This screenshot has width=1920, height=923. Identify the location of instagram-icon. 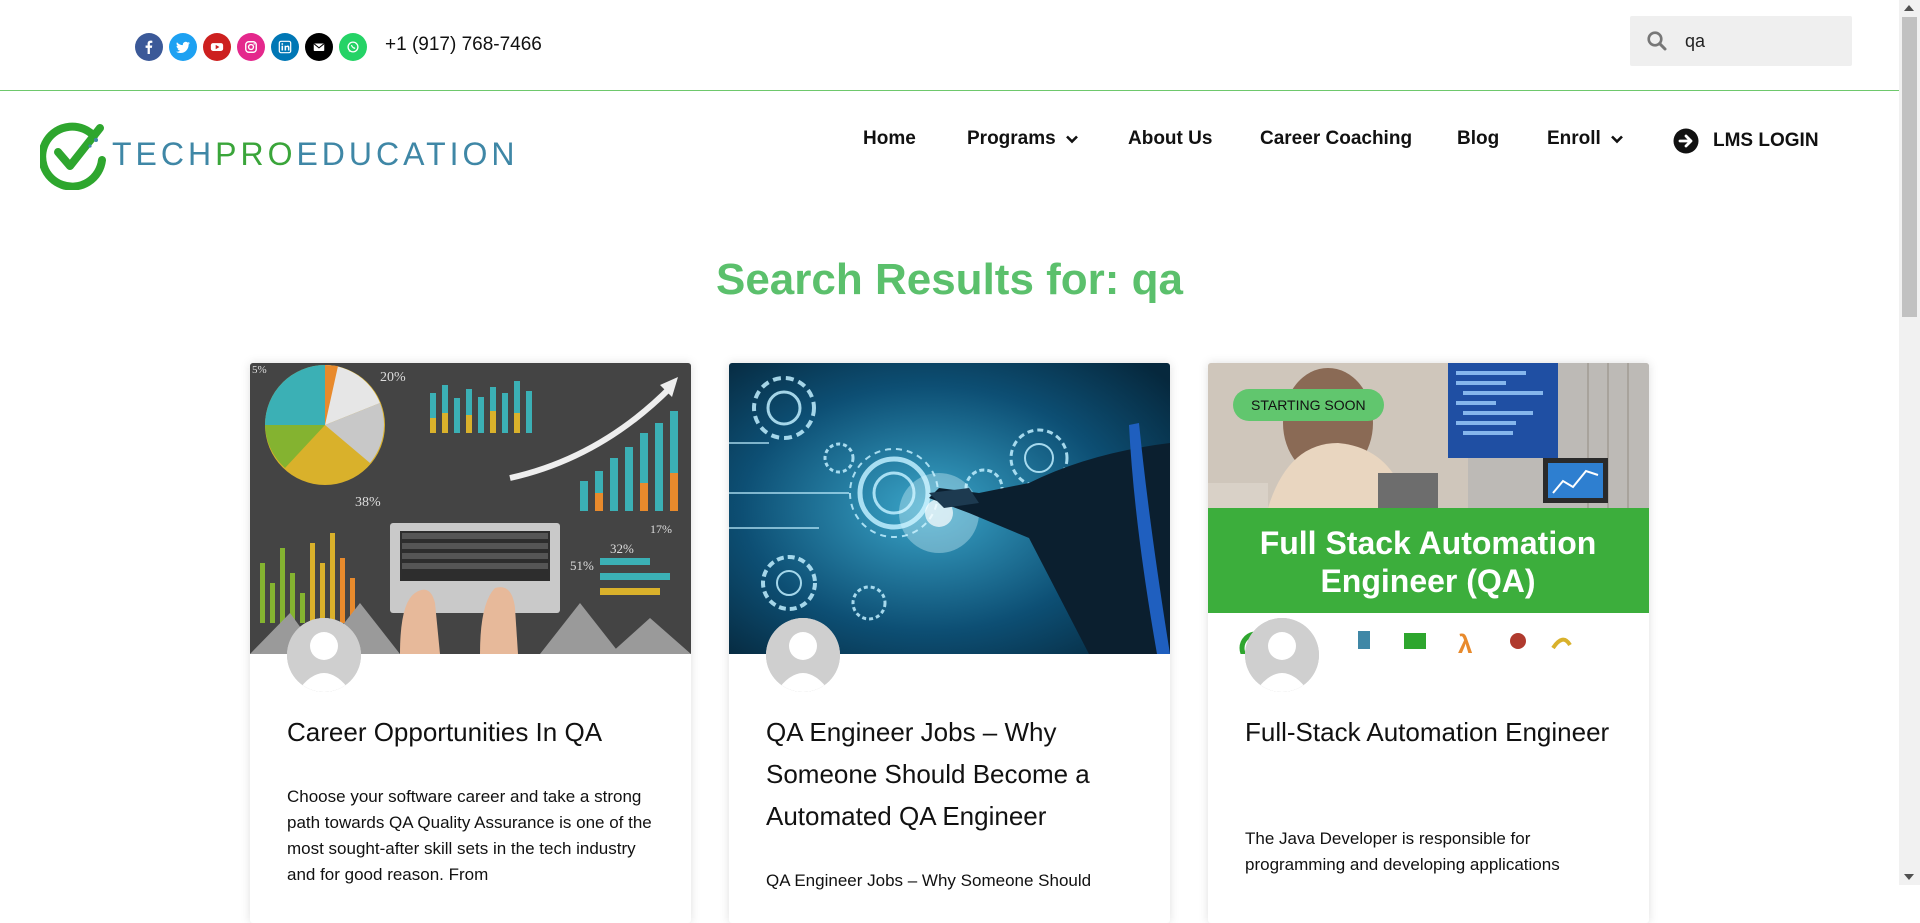
(251, 47).